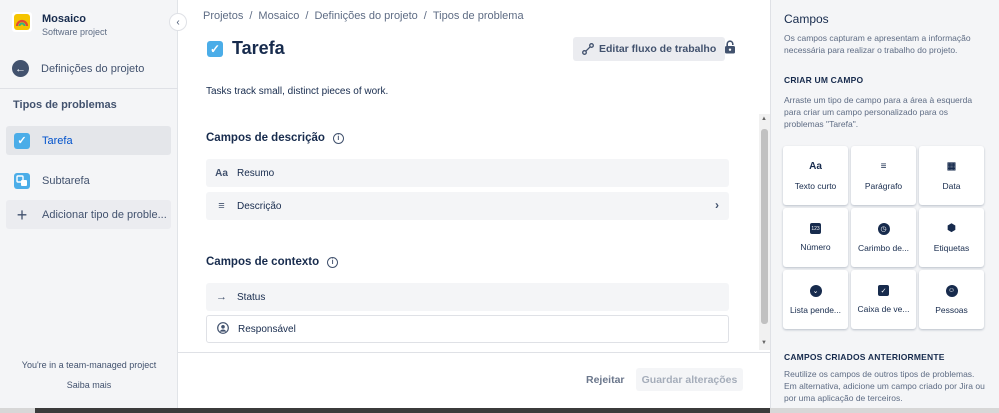 The height and width of the screenshot is (413, 999). Describe the element at coordinates (75, 32) in the screenshot. I see `project-type: Software project` at that location.